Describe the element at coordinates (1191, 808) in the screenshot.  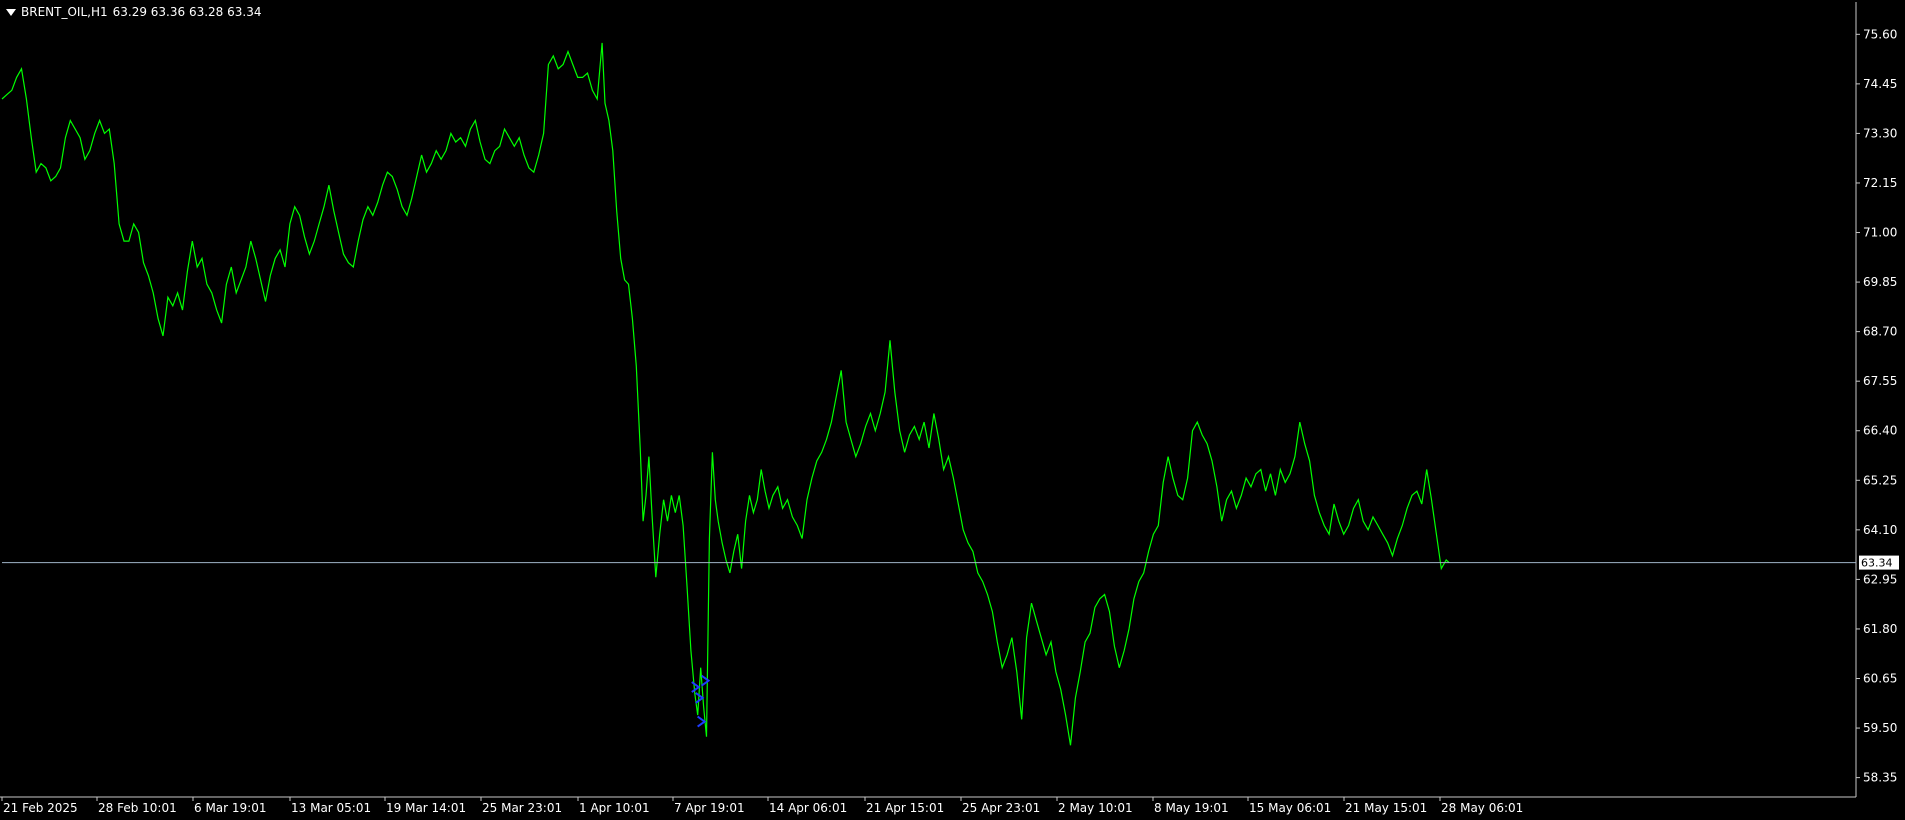
I see `x-axis-tick-label: 8 May 19:01` at that location.